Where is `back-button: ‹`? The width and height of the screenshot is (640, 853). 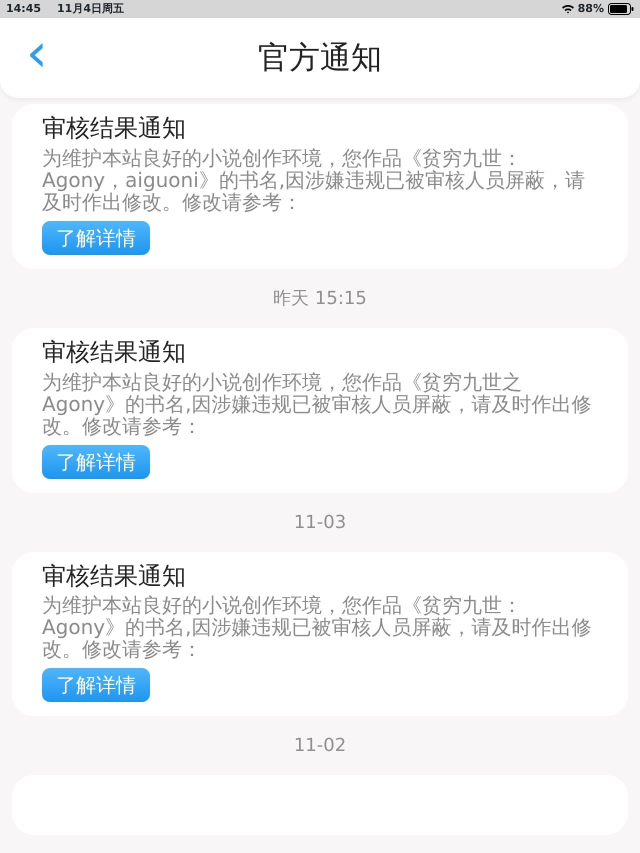 back-button: ‹ is located at coordinates (37, 53).